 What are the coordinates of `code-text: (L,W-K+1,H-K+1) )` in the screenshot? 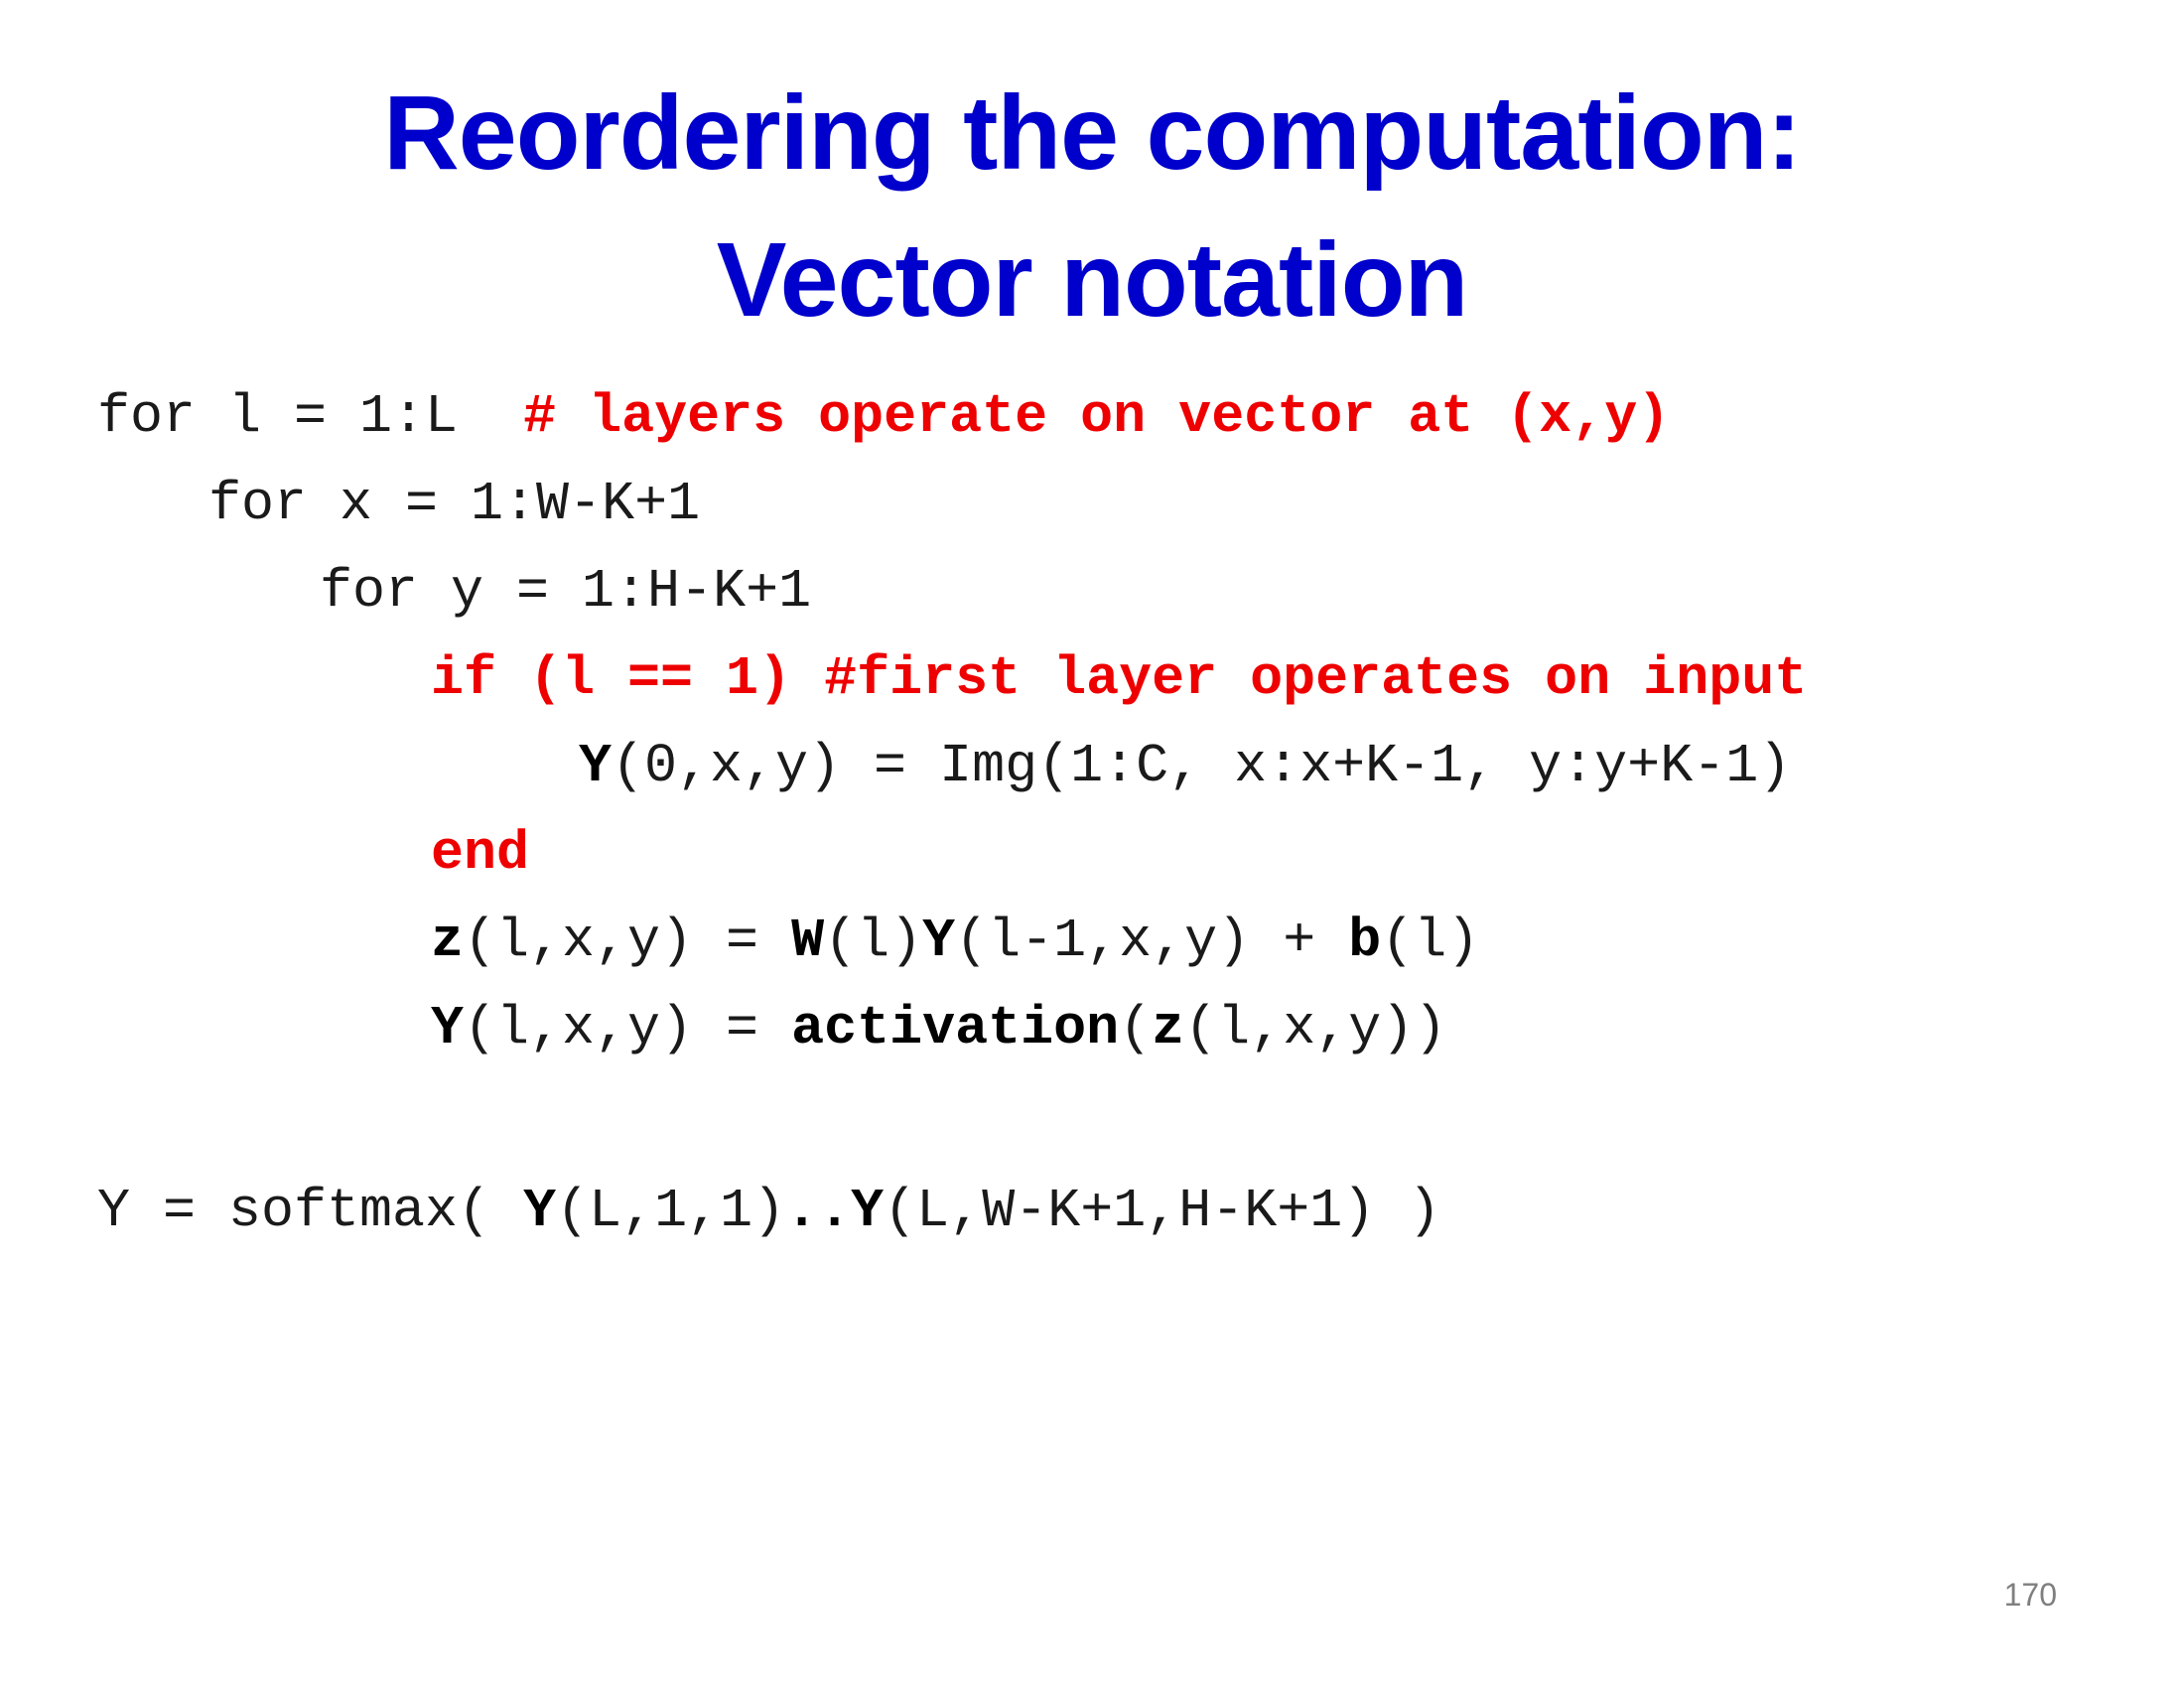 It's located at (1162, 1211).